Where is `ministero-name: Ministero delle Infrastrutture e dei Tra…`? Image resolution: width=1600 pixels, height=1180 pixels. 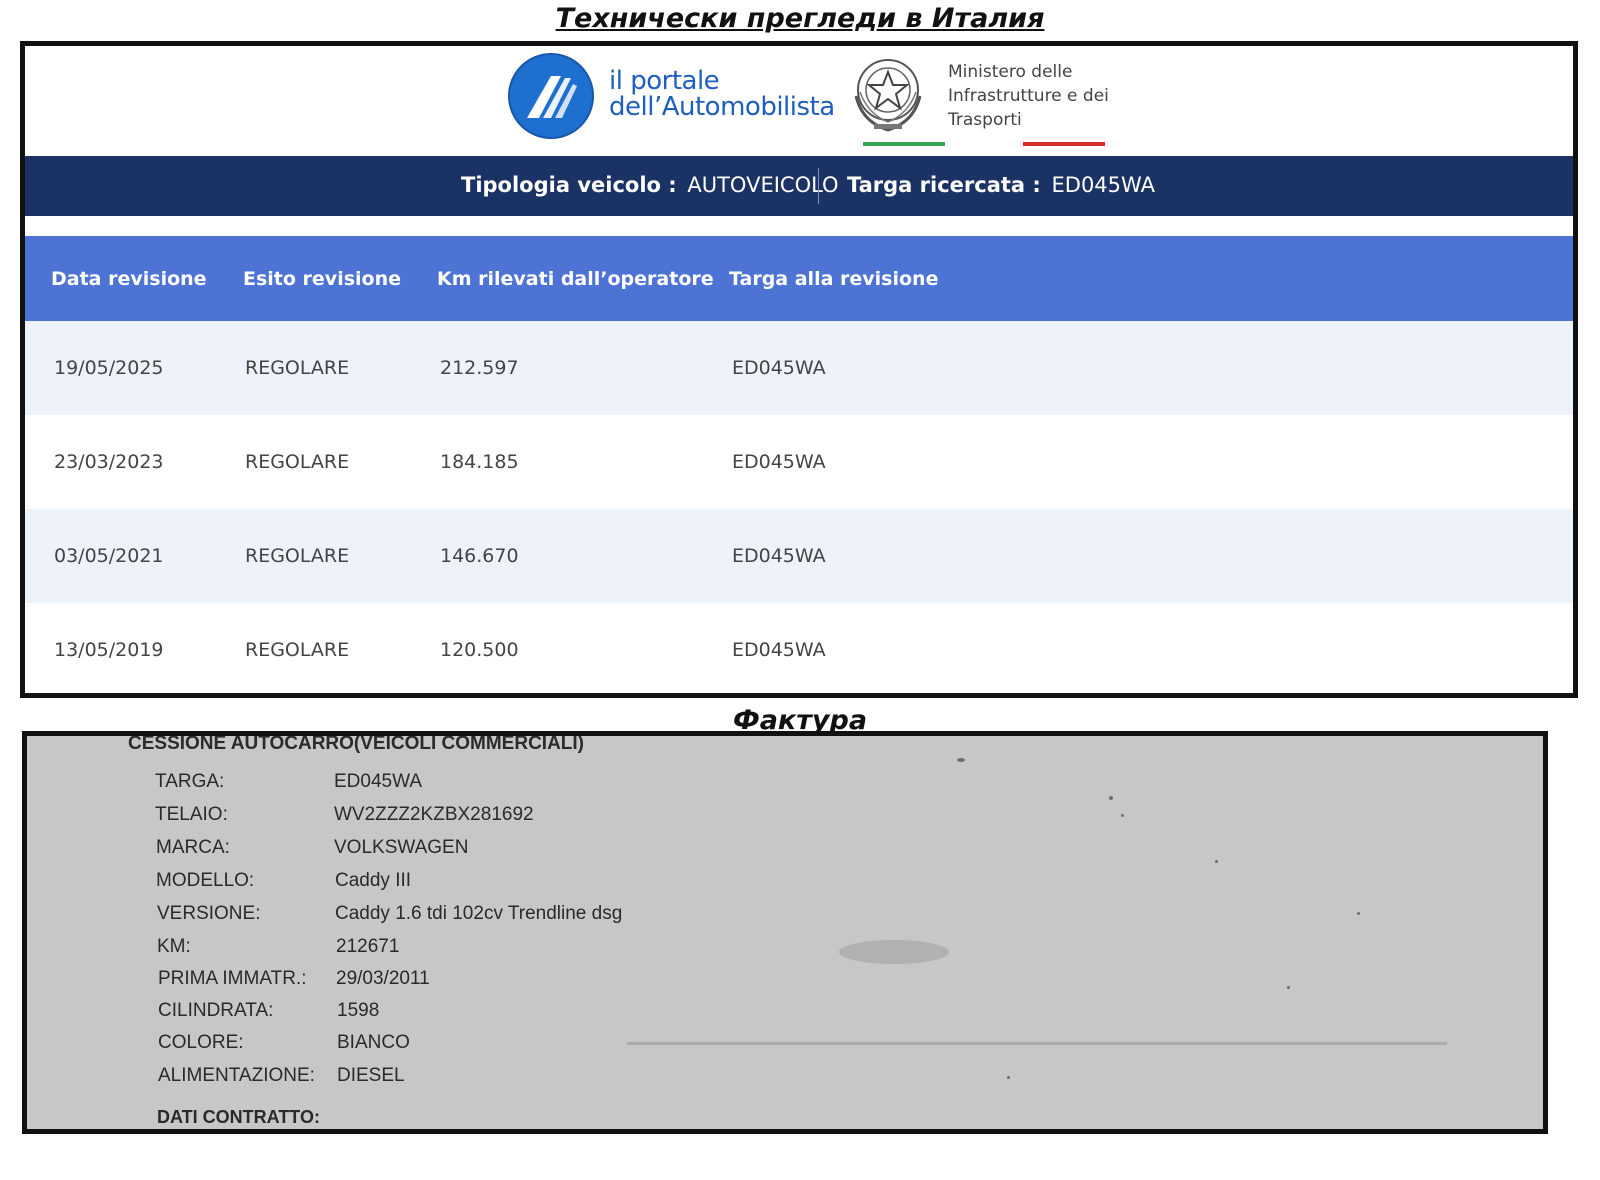 ministero-name: Ministero delle Infrastrutture e dei Tra… is located at coordinates (1028, 96).